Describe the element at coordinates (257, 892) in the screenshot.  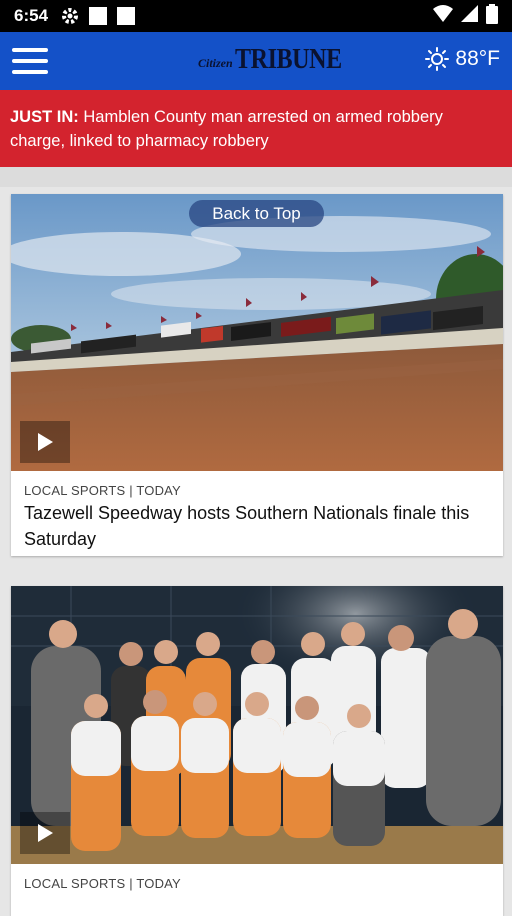
I see `article-headline` at that location.